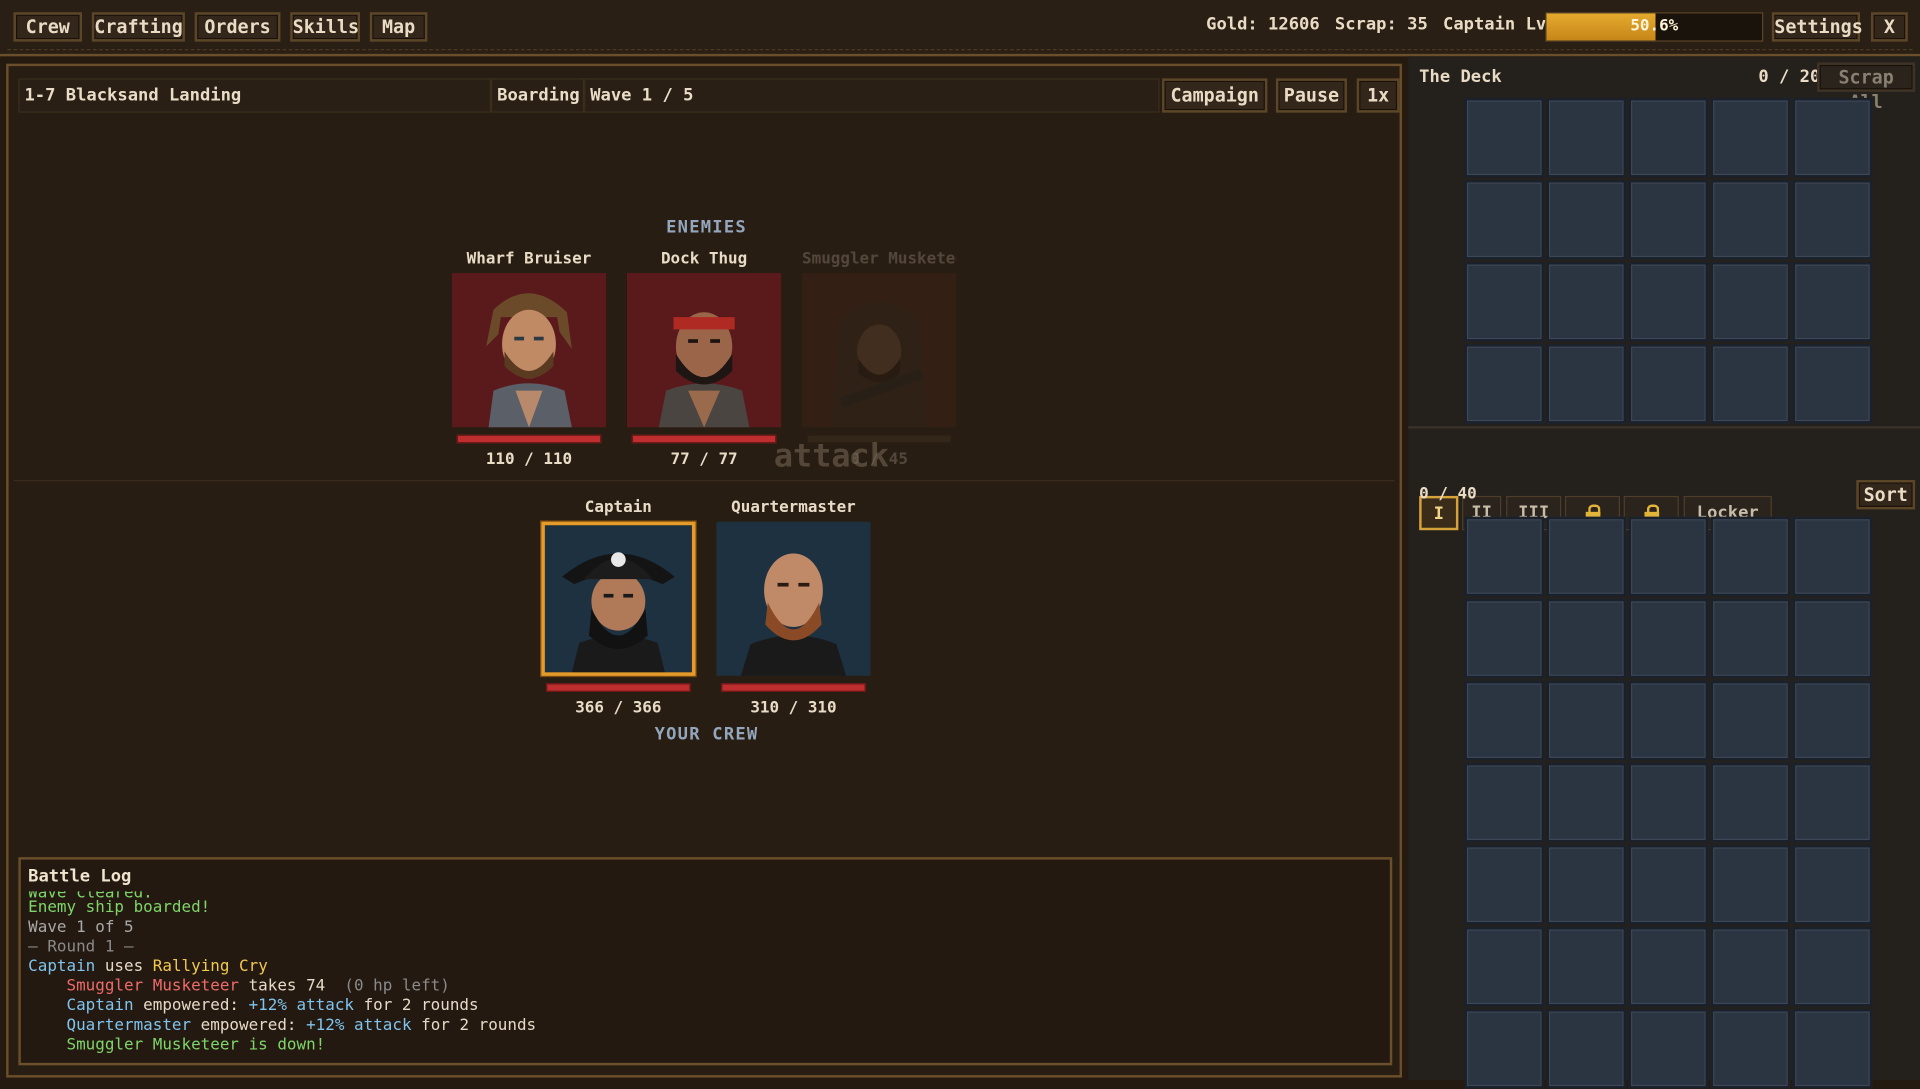 Image resolution: width=1920 pixels, height=1089 pixels. I want to click on log-line: Smuggler Musketeer is down!, so click(177, 1045).